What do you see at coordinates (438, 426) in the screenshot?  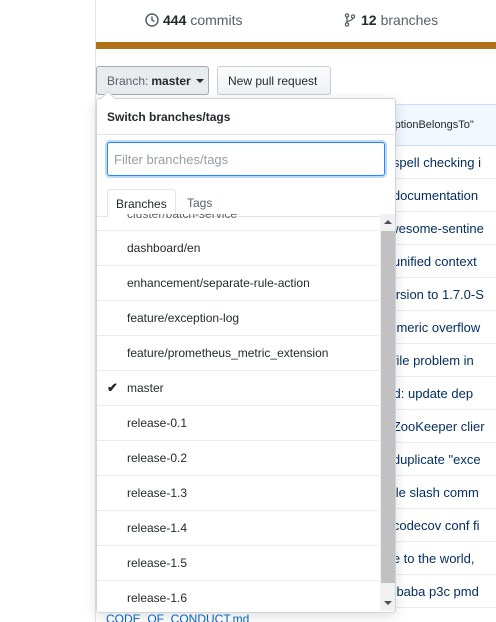 I see `commit-message-row: e ZooKeeper clier` at bounding box center [438, 426].